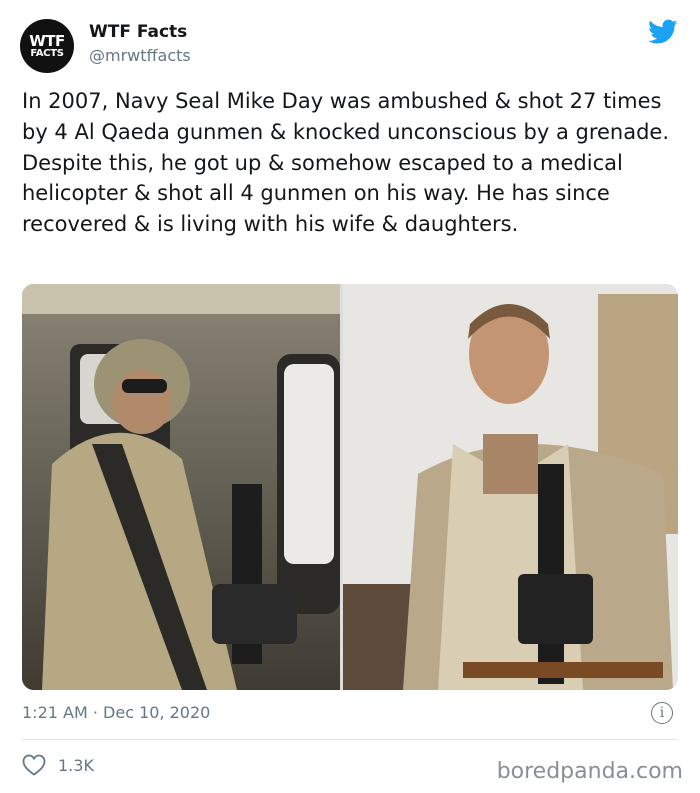  What do you see at coordinates (662, 713) in the screenshot?
I see `info-icon: i` at bounding box center [662, 713].